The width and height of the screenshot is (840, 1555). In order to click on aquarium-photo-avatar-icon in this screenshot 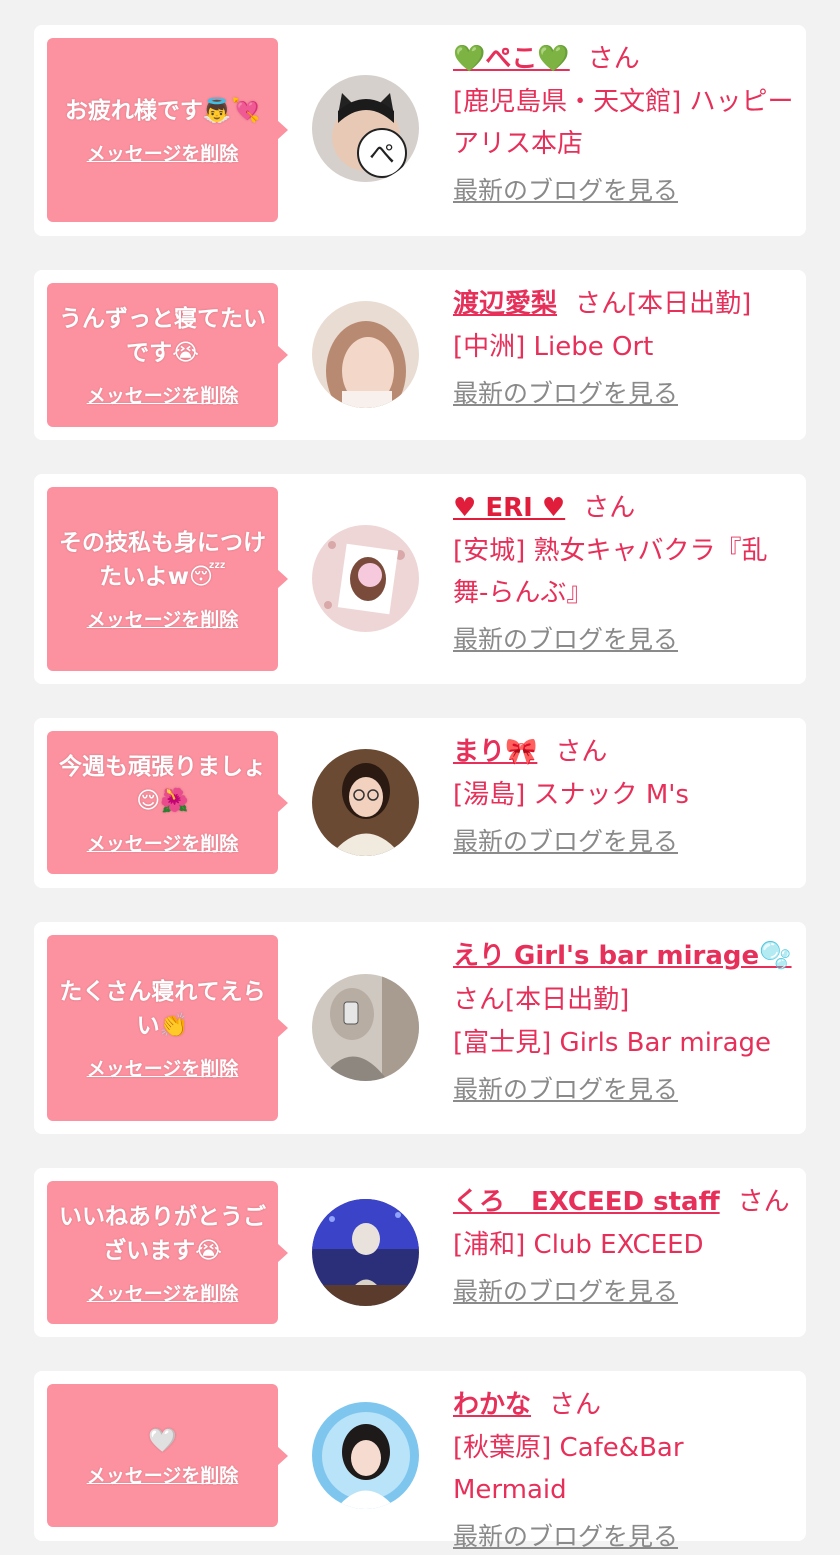, I will do `click(365, 1252)`.